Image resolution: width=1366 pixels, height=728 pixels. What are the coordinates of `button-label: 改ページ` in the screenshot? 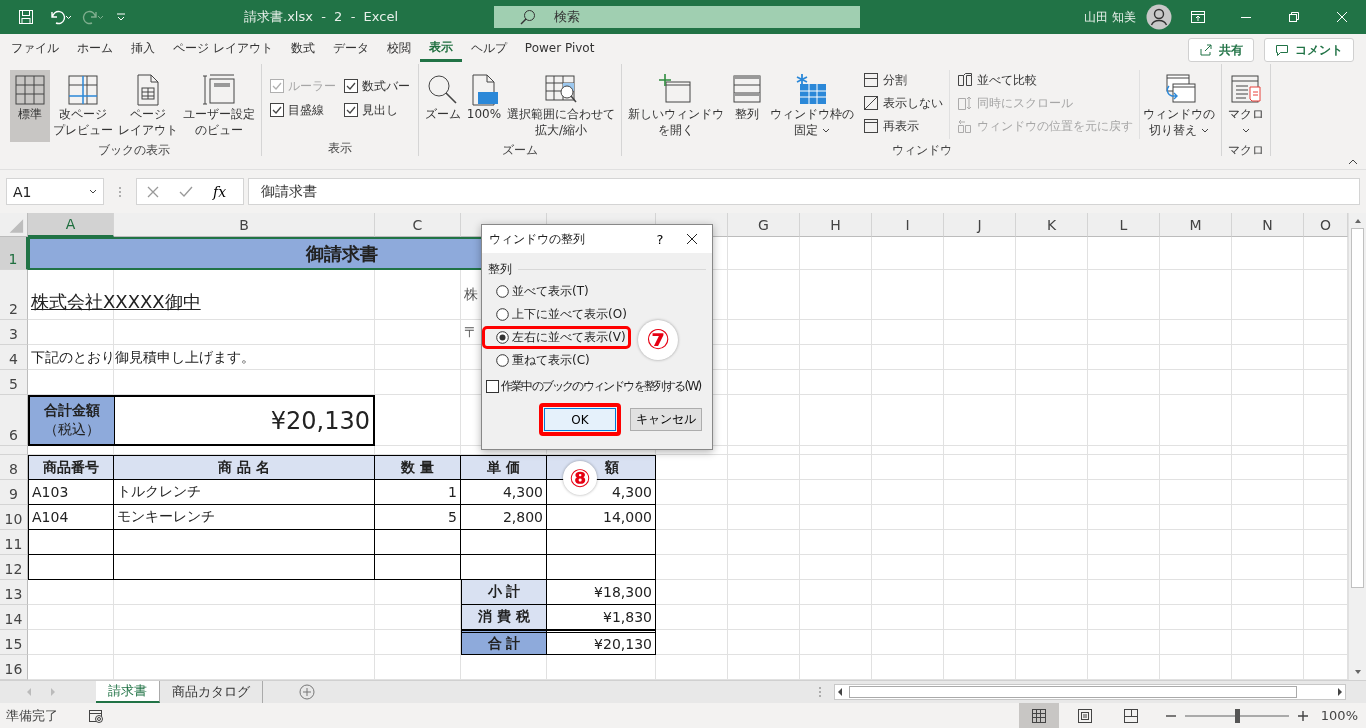 It's located at (83, 114).